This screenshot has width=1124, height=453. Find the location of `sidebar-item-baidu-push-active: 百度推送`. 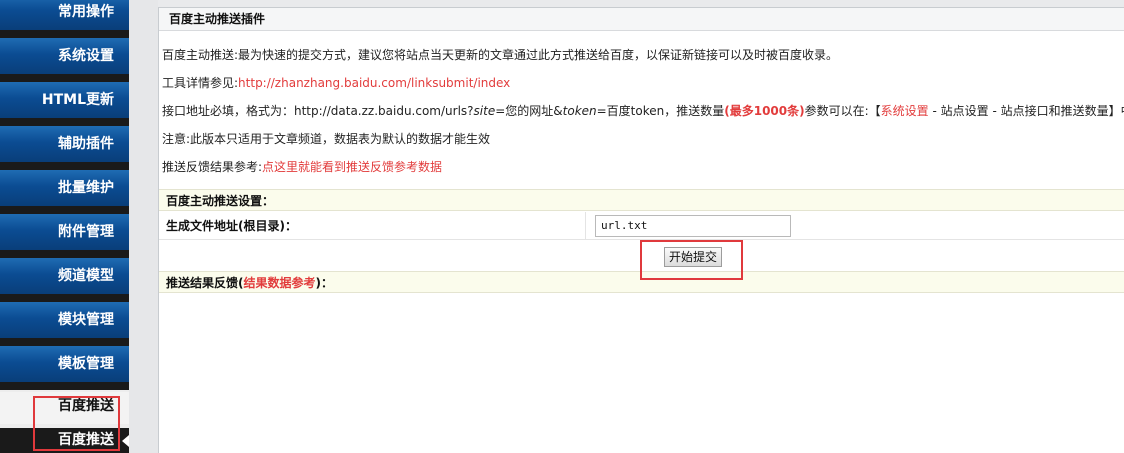

sidebar-item-baidu-push-active: 百度推送 is located at coordinates (64, 440).